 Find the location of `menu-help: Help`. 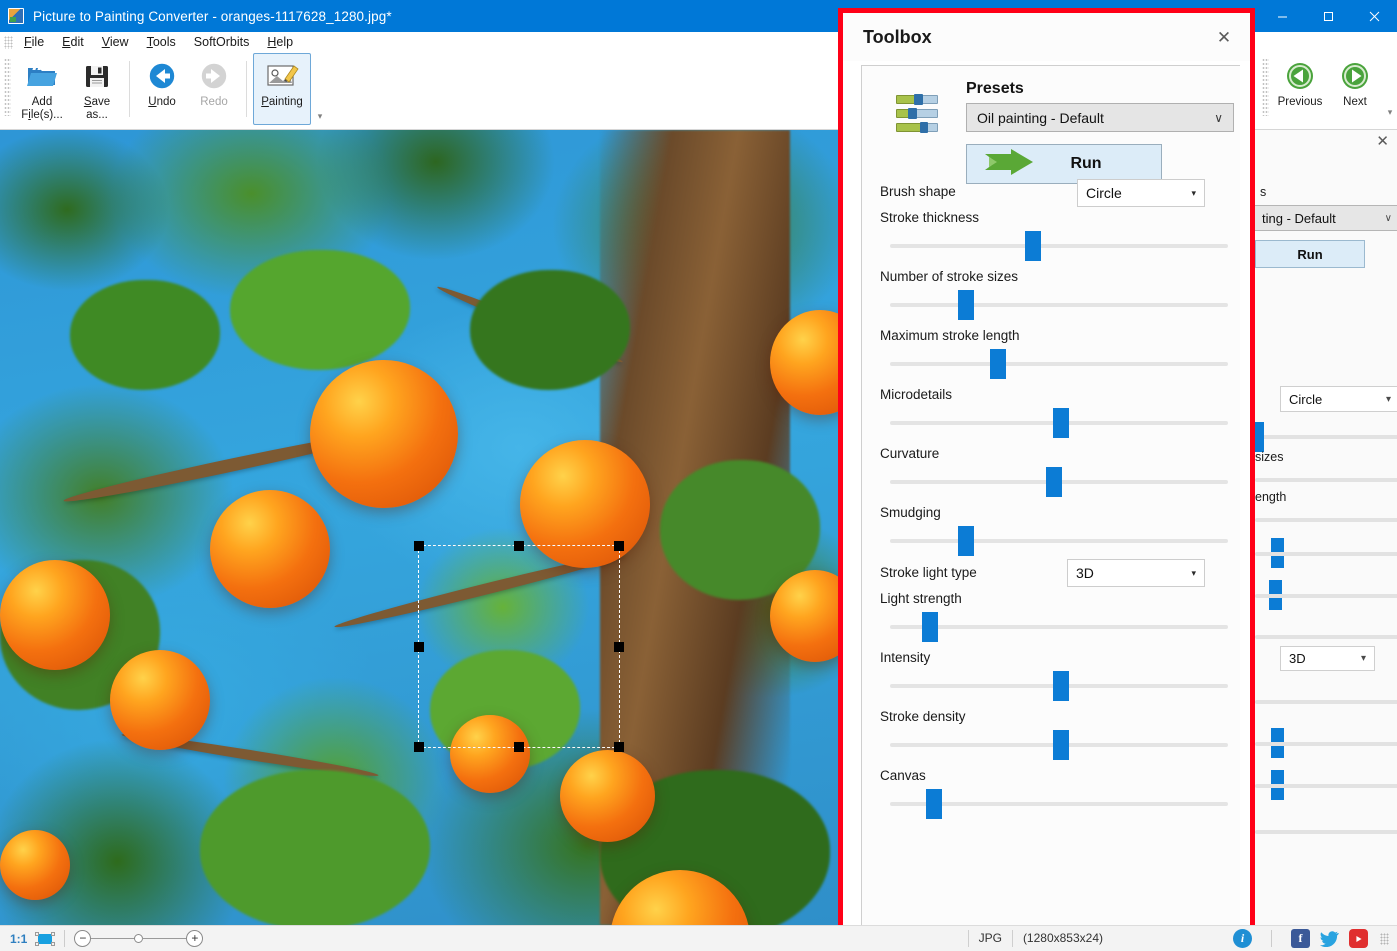

menu-help: Help is located at coordinates (280, 42).